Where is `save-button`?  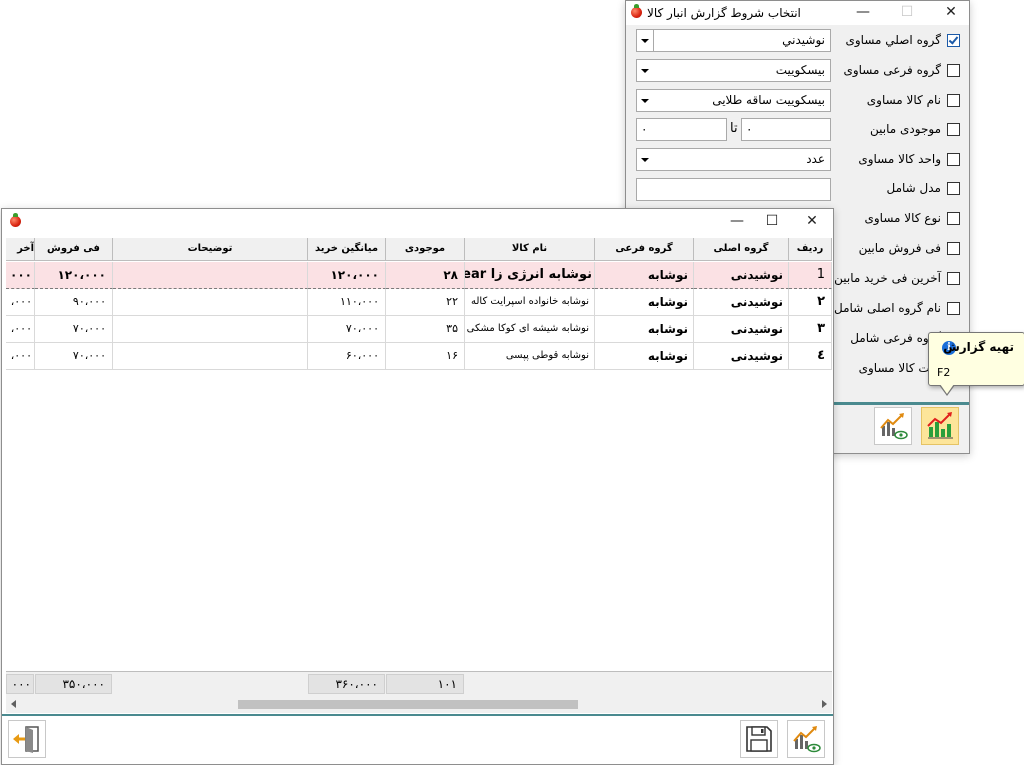
save-button is located at coordinates (759, 739).